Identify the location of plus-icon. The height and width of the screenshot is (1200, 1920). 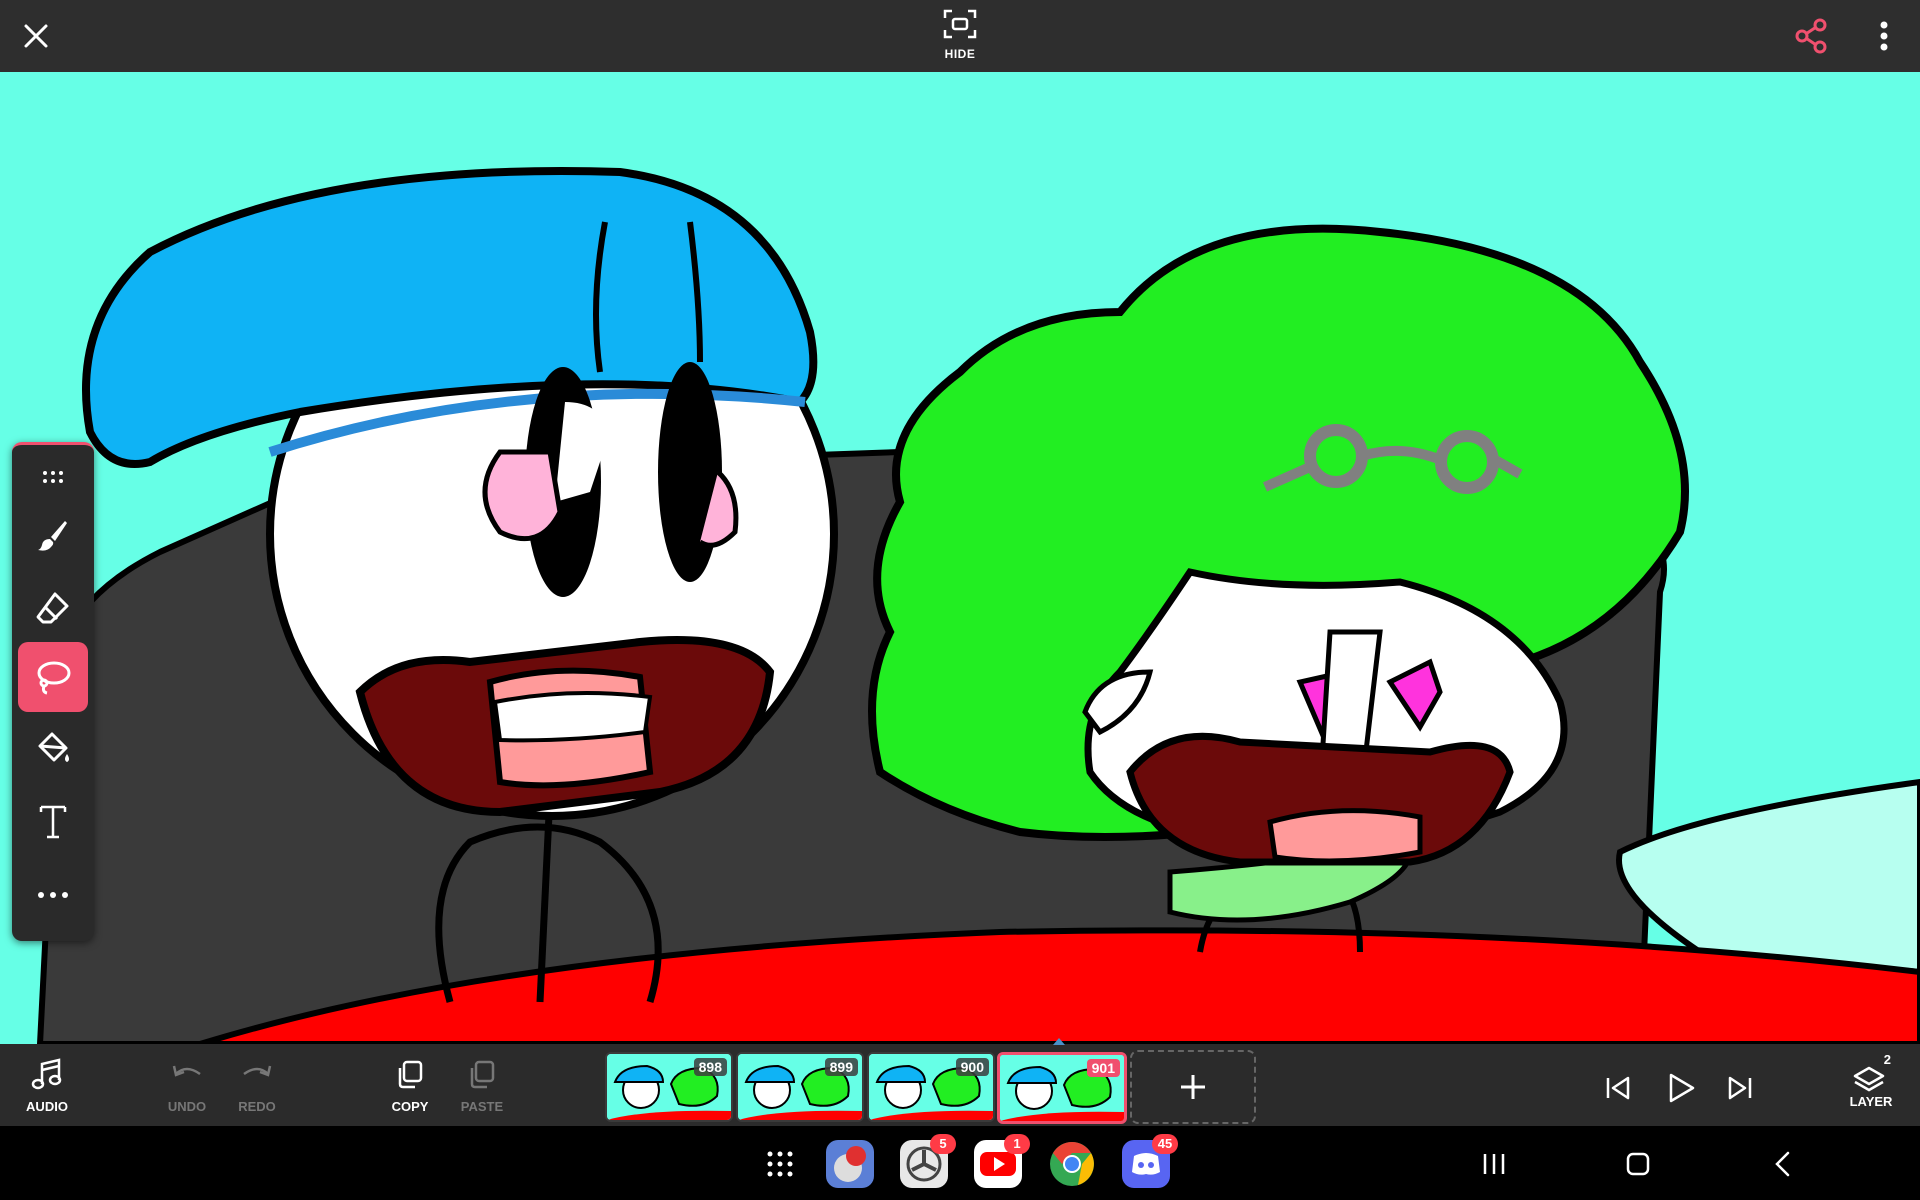
(1193, 1087).